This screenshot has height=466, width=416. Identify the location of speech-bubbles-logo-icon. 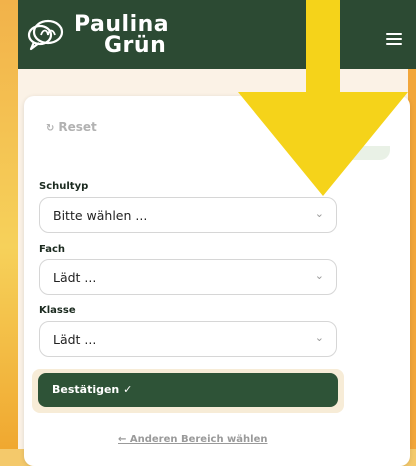
(45, 35).